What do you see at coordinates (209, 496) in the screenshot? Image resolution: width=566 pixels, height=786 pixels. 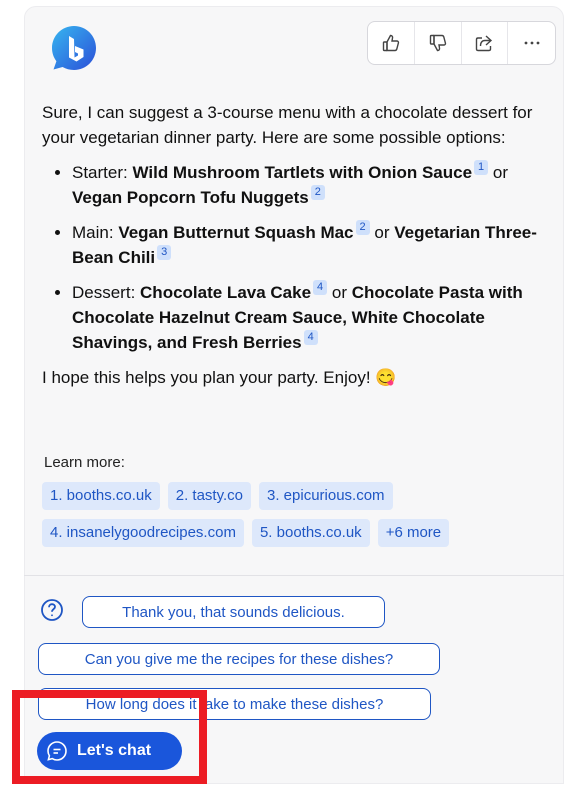 I see `source-link: 2. tasty.co` at bounding box center [209, 496].